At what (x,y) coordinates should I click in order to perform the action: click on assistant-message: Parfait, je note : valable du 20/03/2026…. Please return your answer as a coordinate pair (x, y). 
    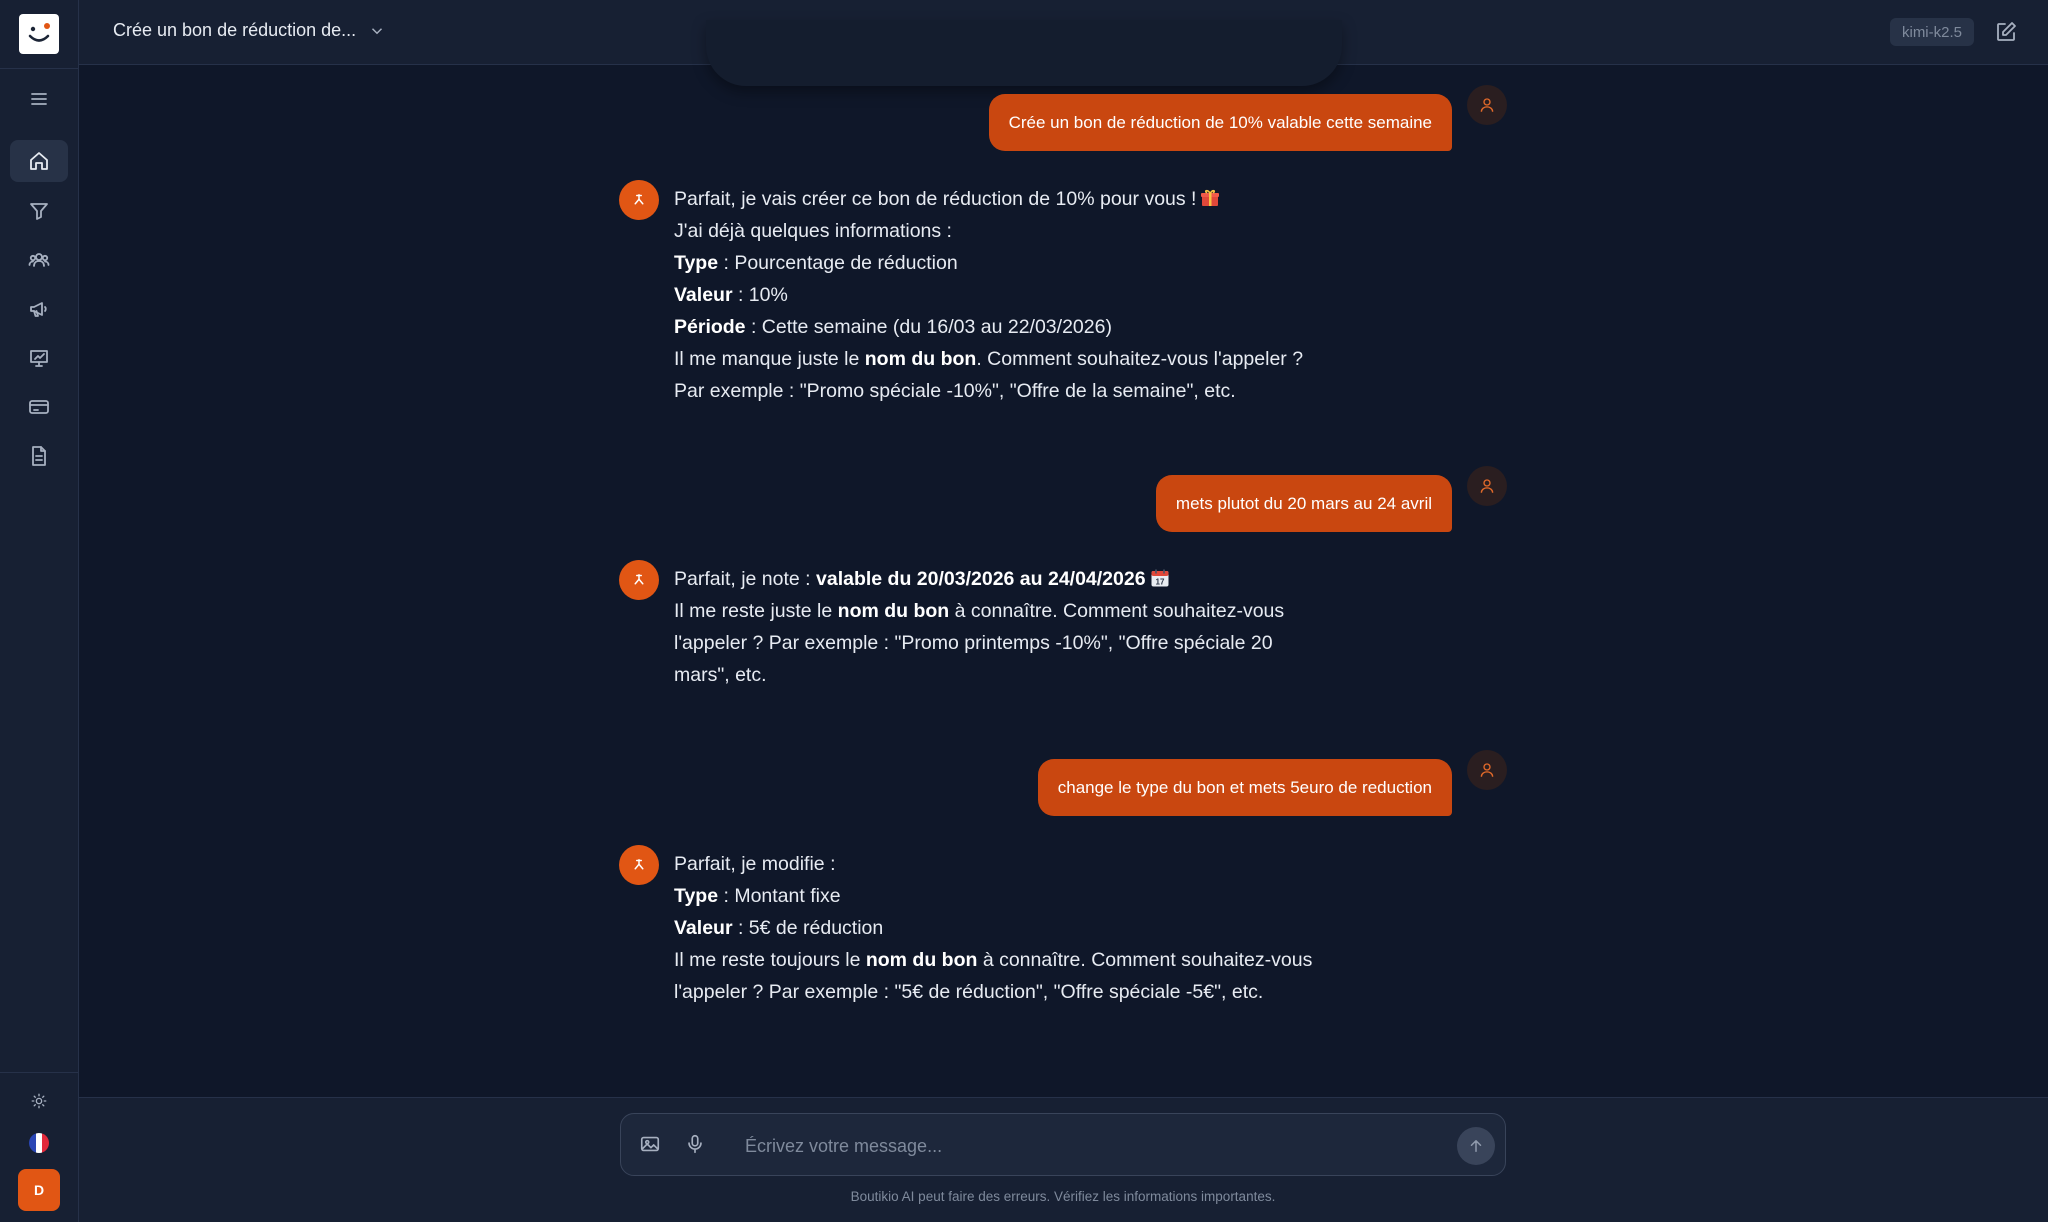
    Looking at the image, I should click on (1004, 627).